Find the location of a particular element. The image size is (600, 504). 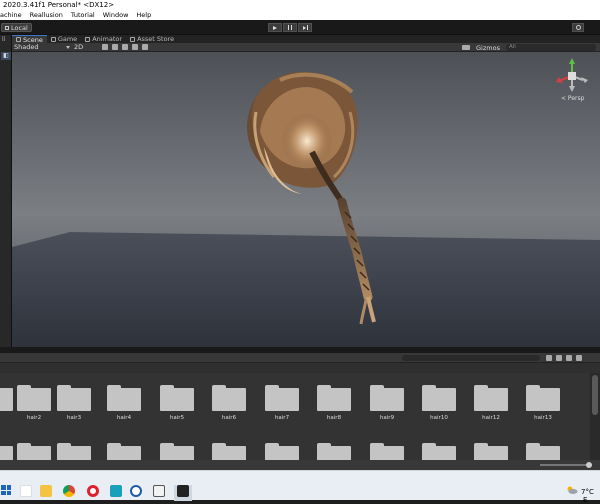

search-by-type-icon is located at coordinates (549, 358).